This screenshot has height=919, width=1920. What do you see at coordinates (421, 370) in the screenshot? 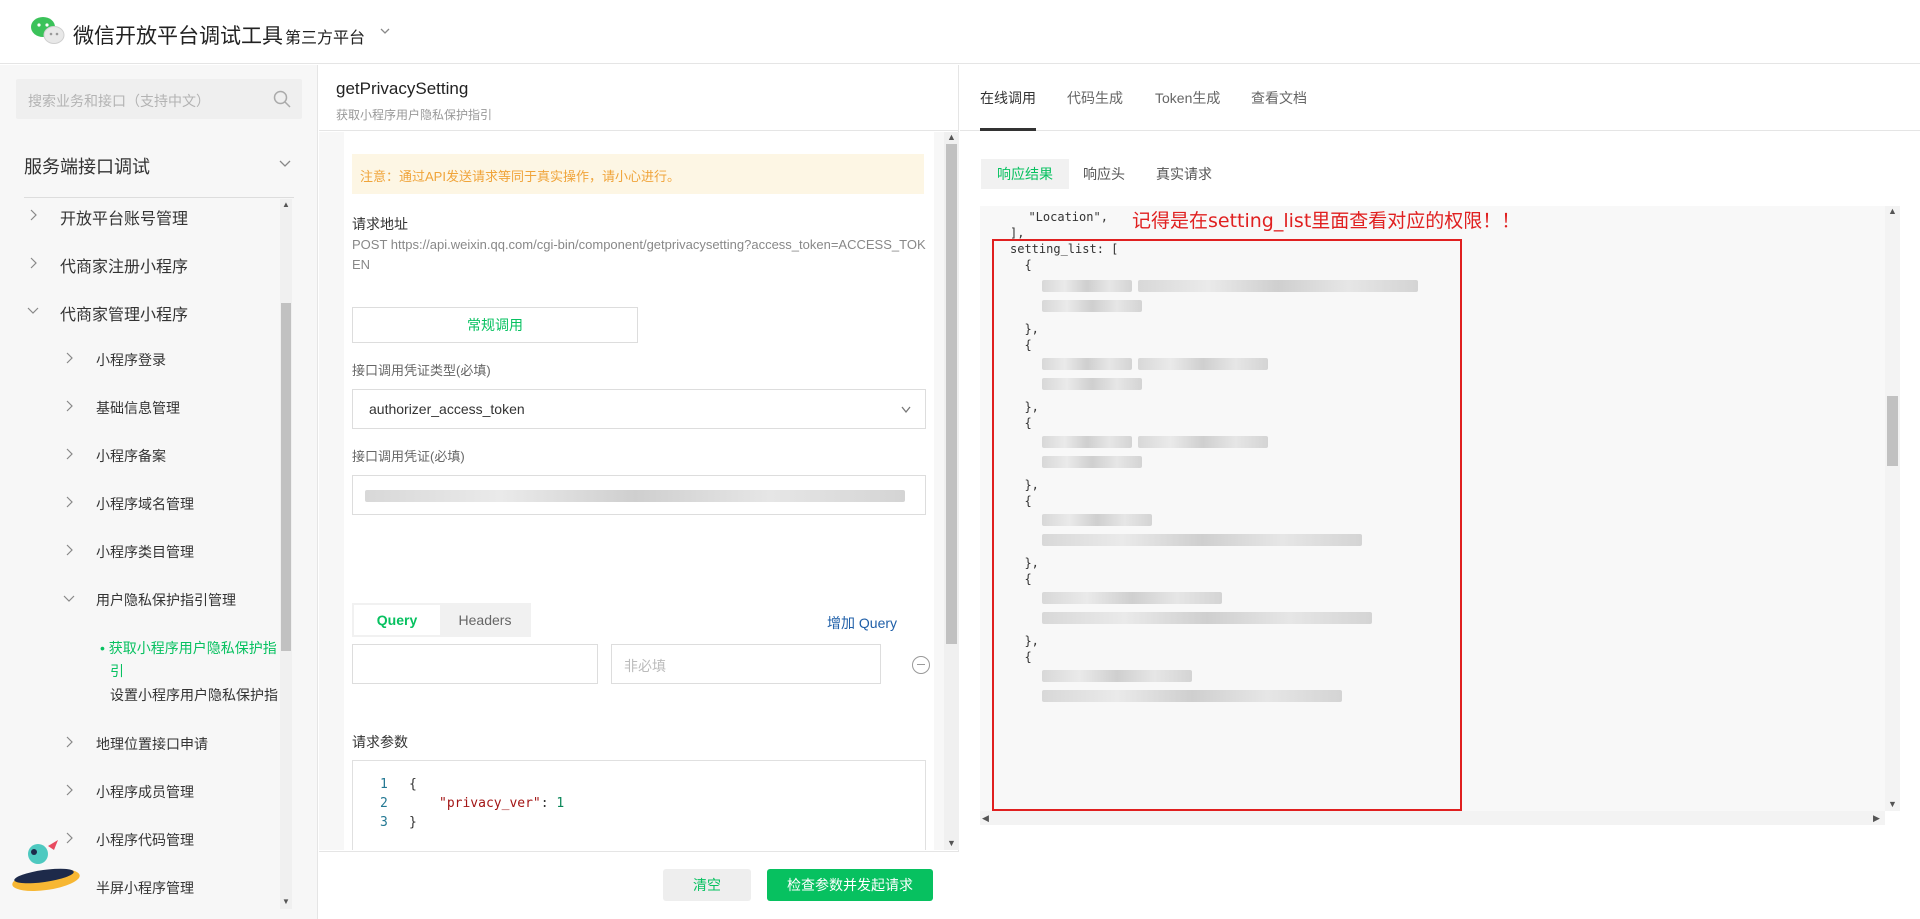
I see `credential-type-label: 接口调用凭证类型(必填)` at bounding box center [421, 370].